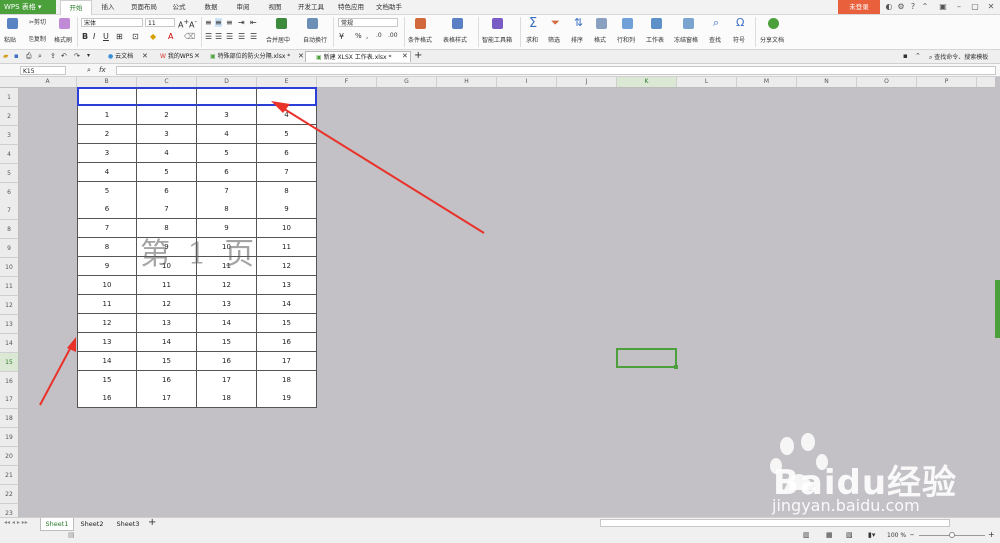 The height and width of the screenshot is (543, 1000). What do you see at coordinates (71, 535) in the screenshot?
I see `macro-icon: ▤` at bounding box center [71, 535].